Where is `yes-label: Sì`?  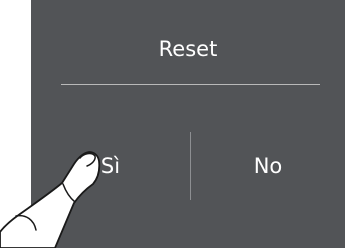 yes-label: Sì is located at coordinates (110, 166).